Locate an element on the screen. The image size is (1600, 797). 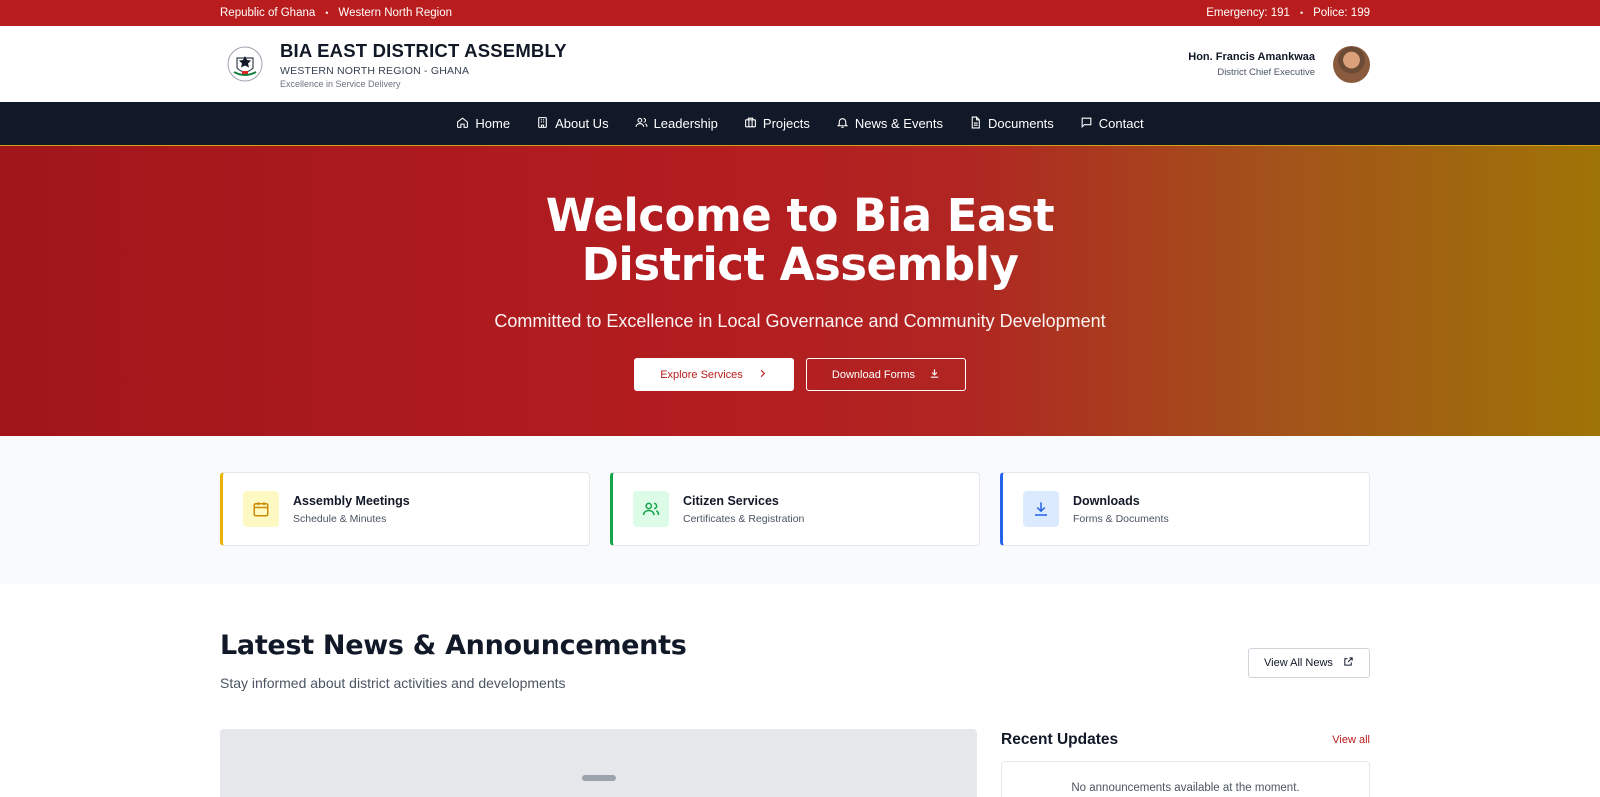
featured-news-placeholder is located at coordinates (598, 763).